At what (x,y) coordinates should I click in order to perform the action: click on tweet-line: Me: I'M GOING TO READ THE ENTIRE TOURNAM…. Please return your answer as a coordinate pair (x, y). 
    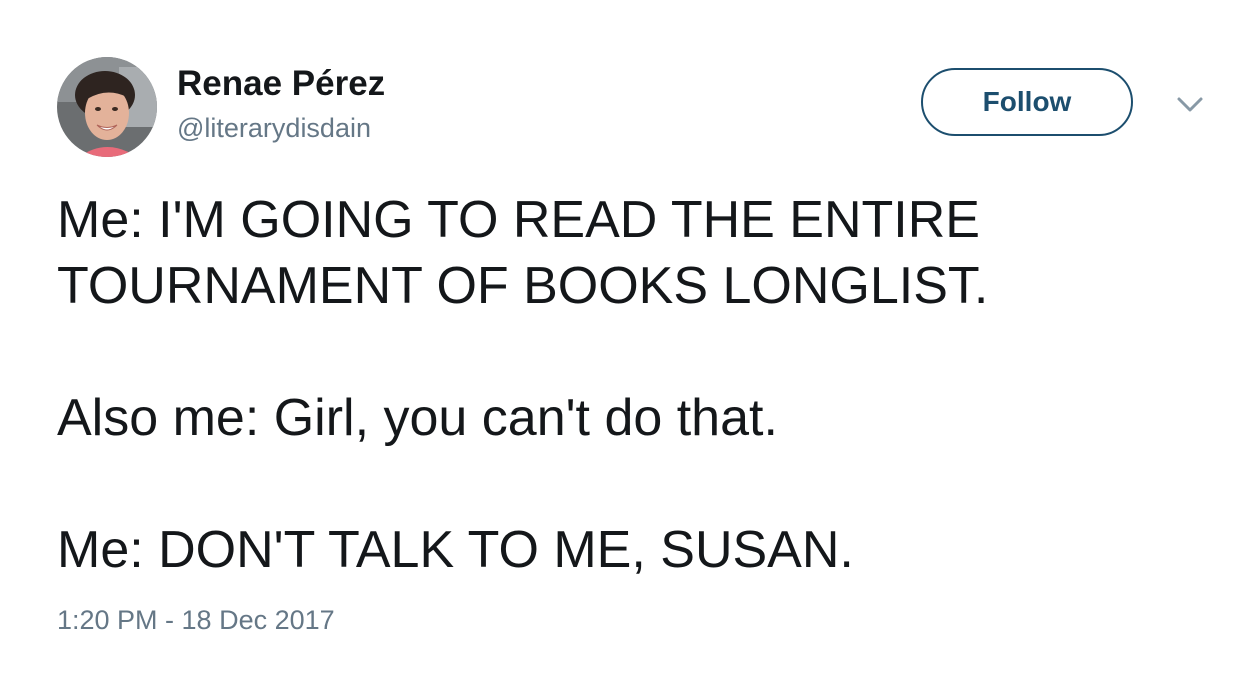
    Looking at the image, I should click on (523, 253).